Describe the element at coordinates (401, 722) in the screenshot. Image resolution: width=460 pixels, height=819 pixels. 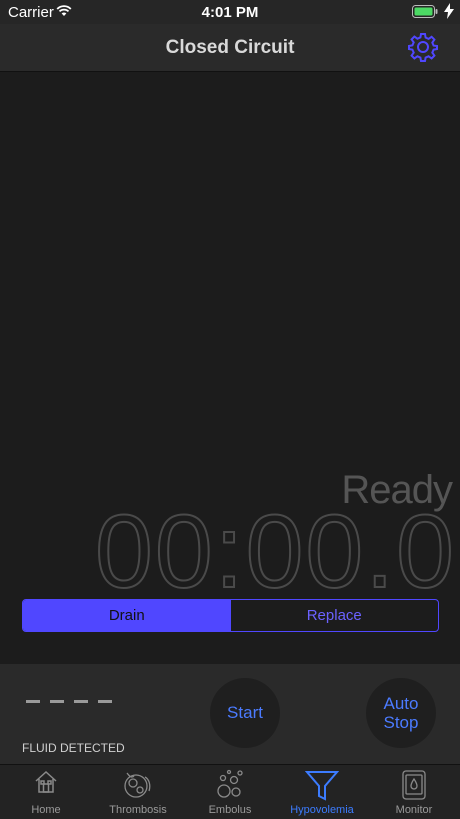
I see `auto-stop-line2: Stop` at that location.